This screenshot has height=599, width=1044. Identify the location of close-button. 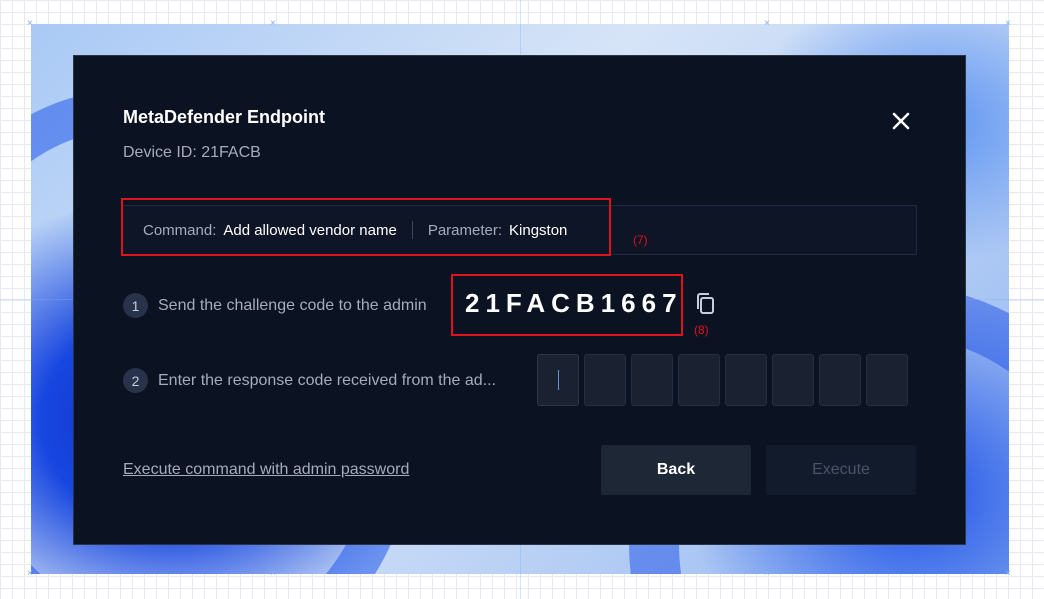
(901, 121).